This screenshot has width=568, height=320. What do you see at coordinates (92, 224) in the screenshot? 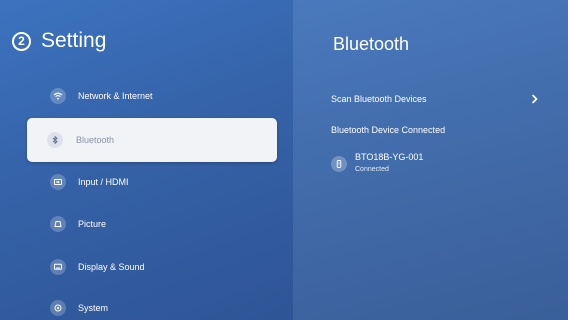
I see `menu-label-picture: Picture` at bounding box center [92, 224].